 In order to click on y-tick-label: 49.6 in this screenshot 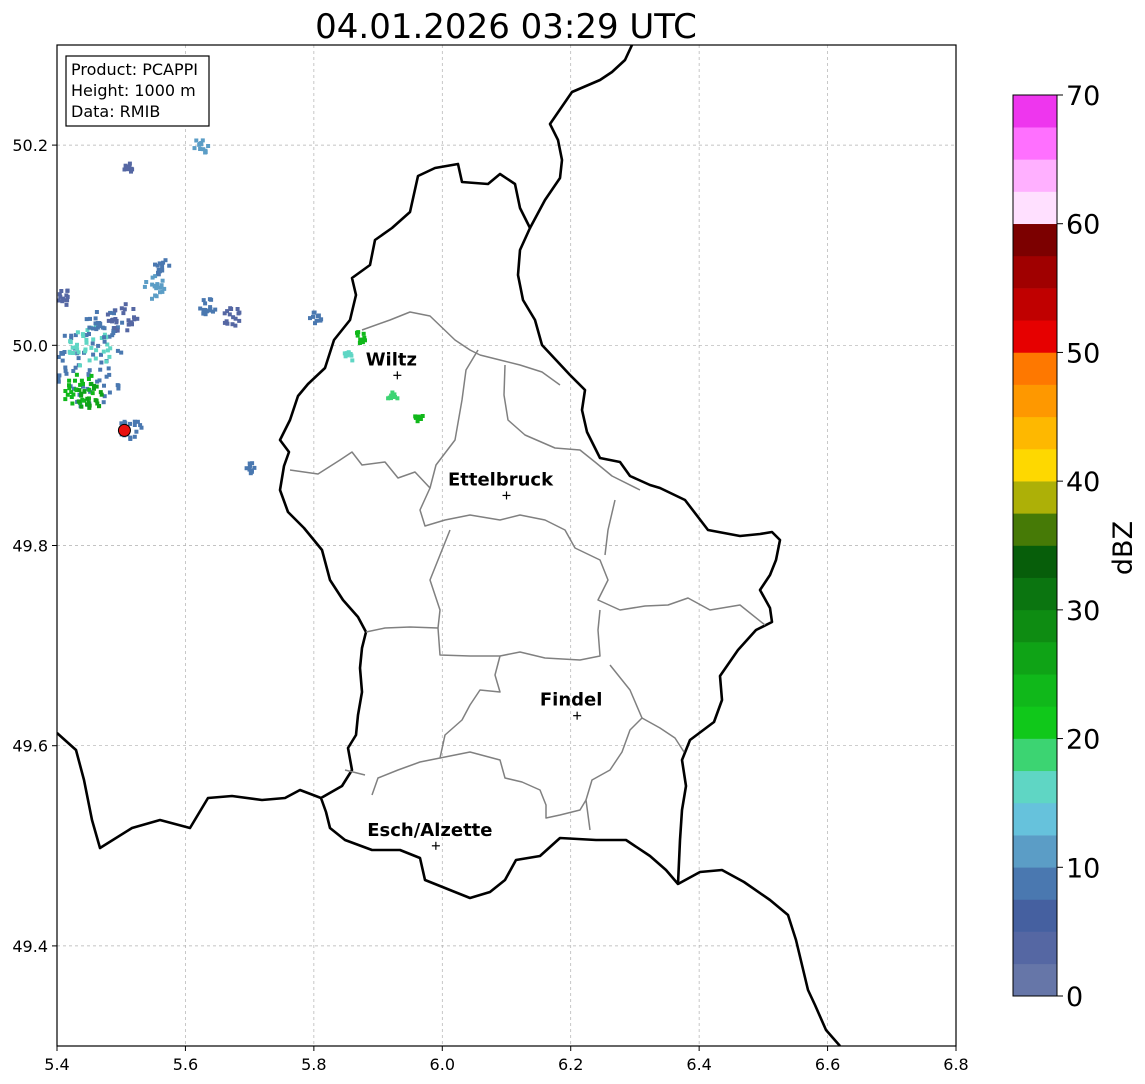, I will do `click(30, 746)`.